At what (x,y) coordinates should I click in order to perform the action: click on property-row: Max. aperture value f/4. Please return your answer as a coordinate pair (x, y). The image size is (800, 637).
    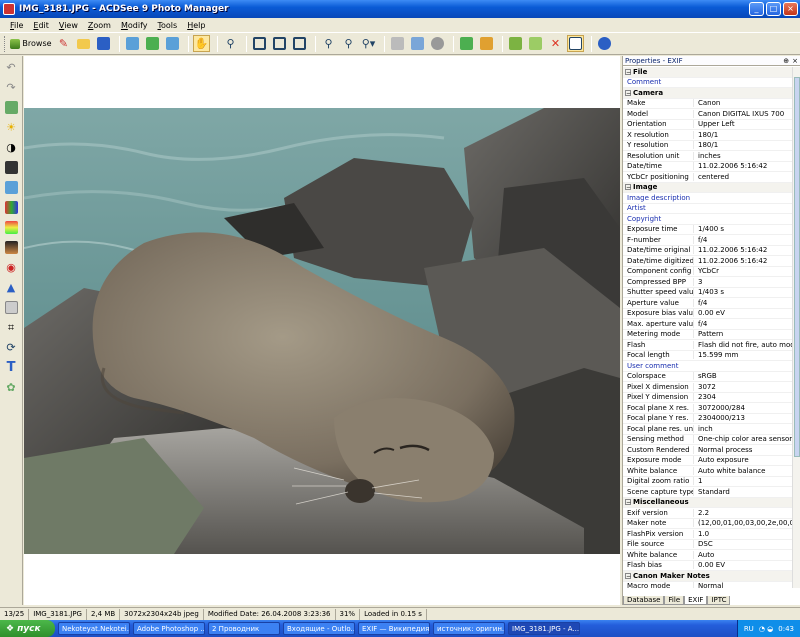
    Looking at the image, I should click on (708, 324).